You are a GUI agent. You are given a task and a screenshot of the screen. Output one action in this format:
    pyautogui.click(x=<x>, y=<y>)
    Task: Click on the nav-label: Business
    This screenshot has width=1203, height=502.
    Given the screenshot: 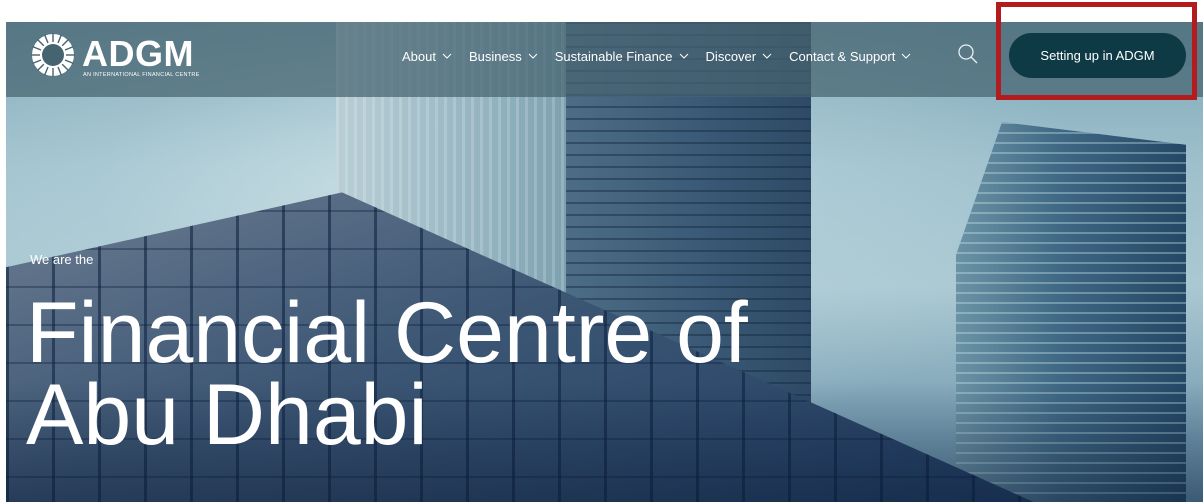 What is the action you would take?
    pyautogui.click(x=495, y=56)
    